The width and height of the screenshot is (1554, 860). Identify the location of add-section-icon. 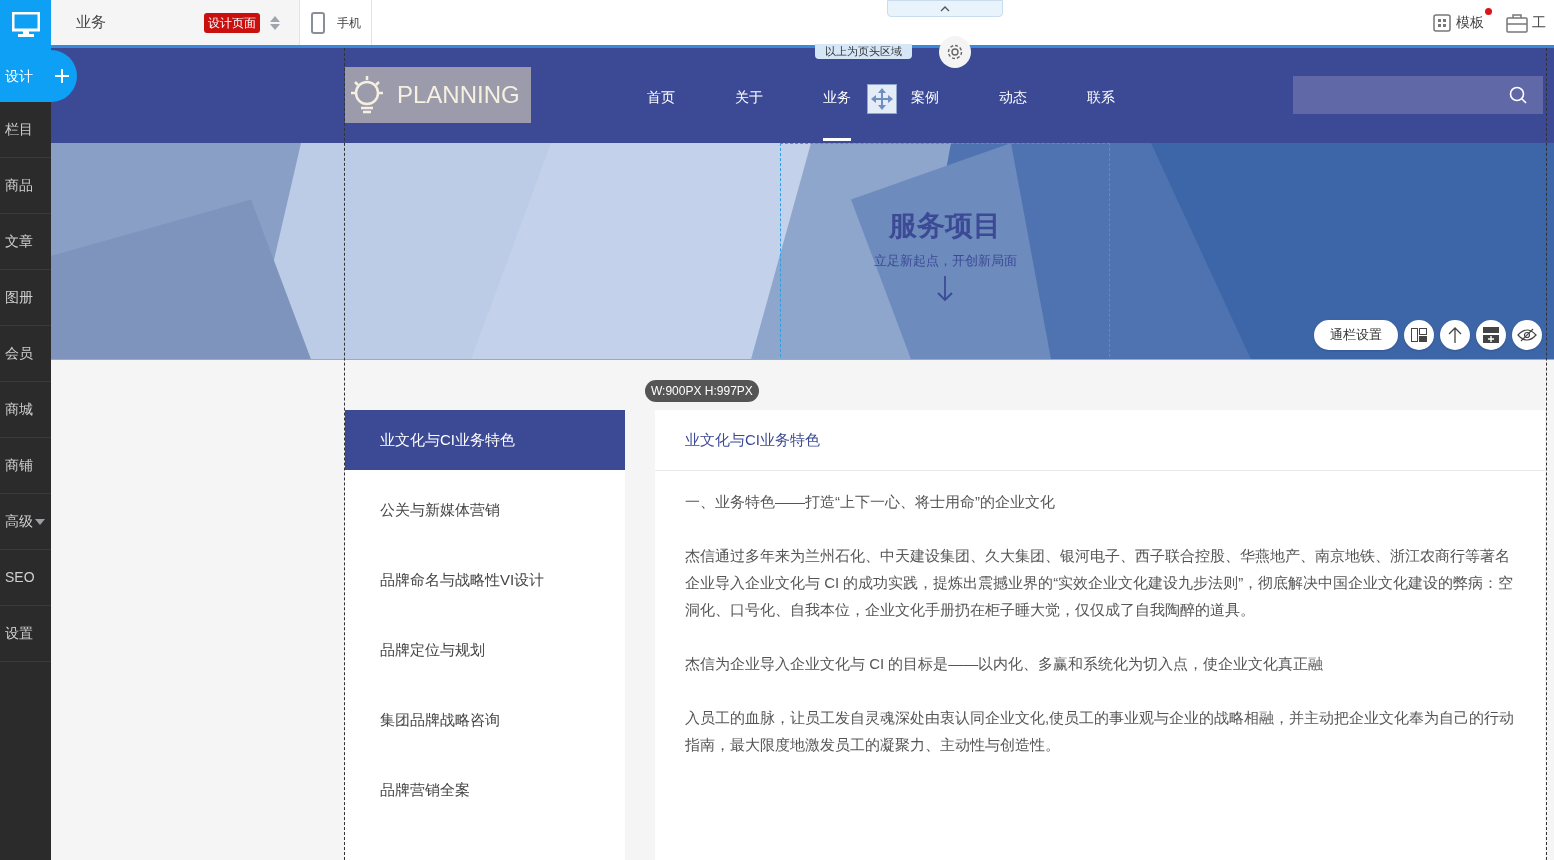
(1491, 335).